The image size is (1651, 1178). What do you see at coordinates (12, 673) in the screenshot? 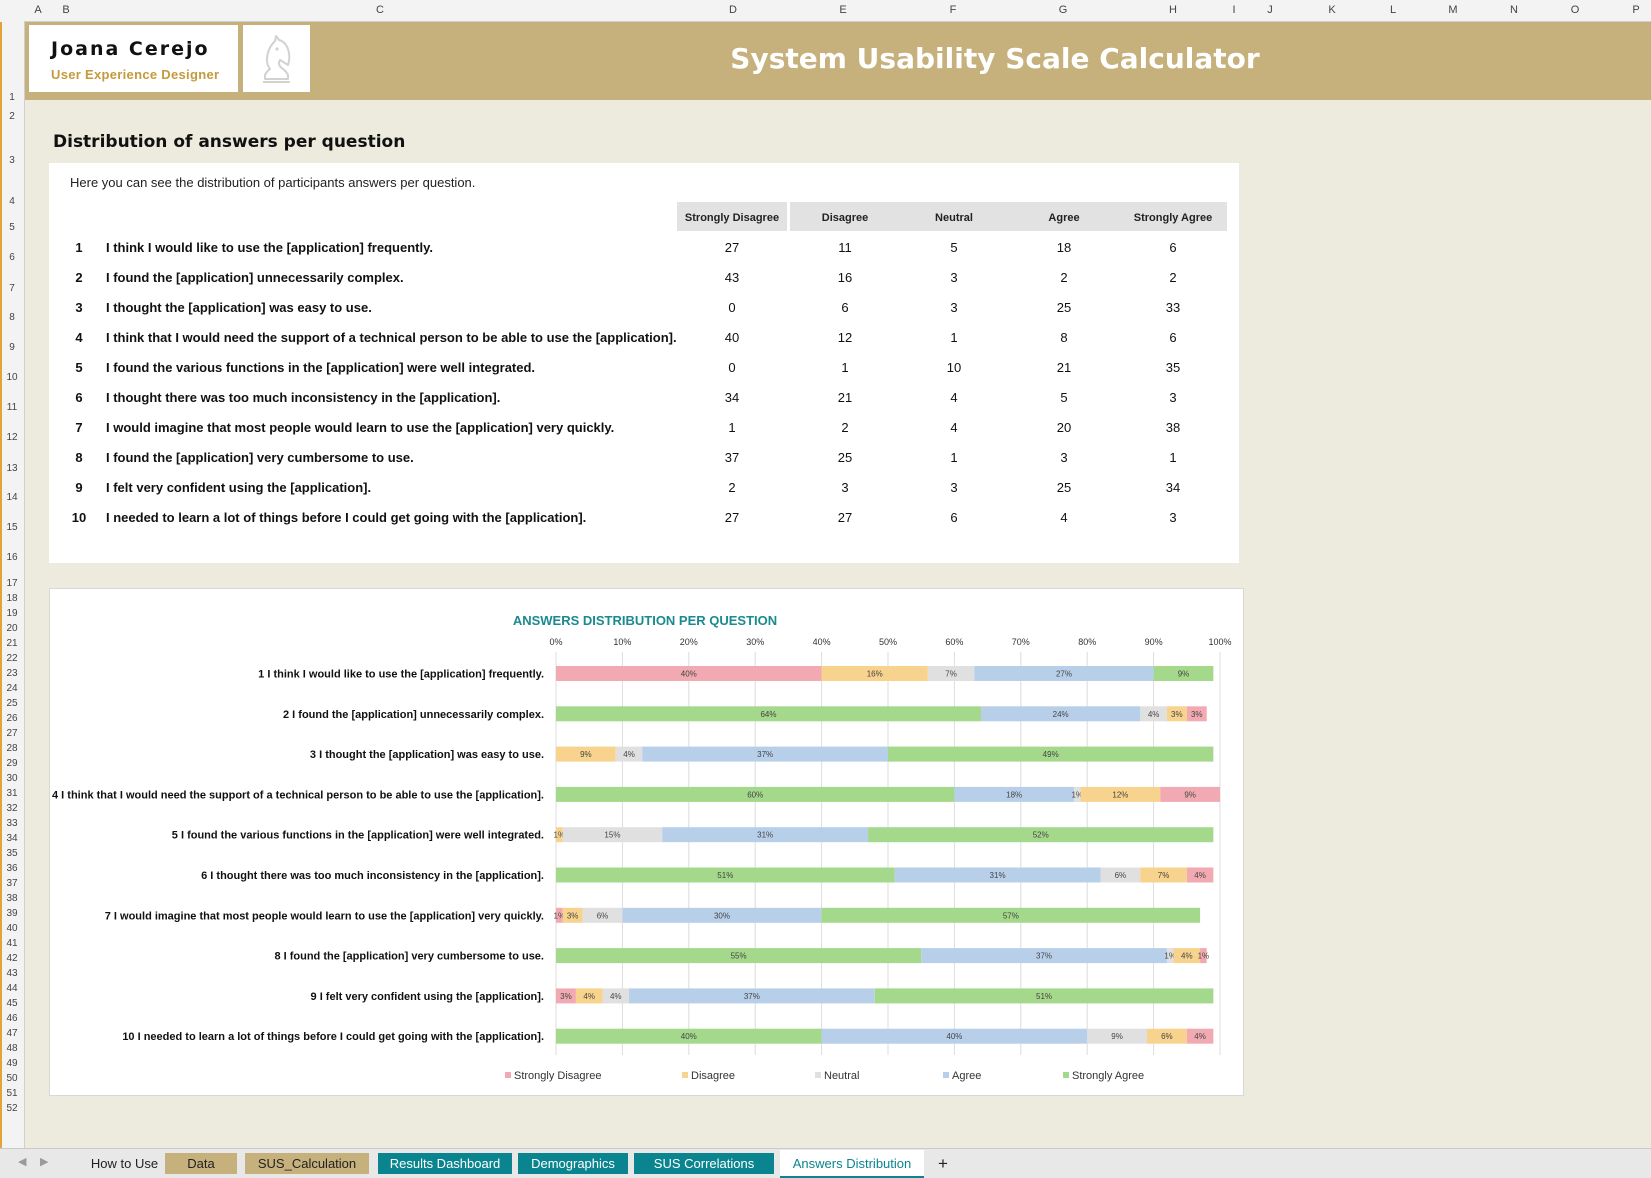
I see `row-header: 23` at bounding box center [12, 673].